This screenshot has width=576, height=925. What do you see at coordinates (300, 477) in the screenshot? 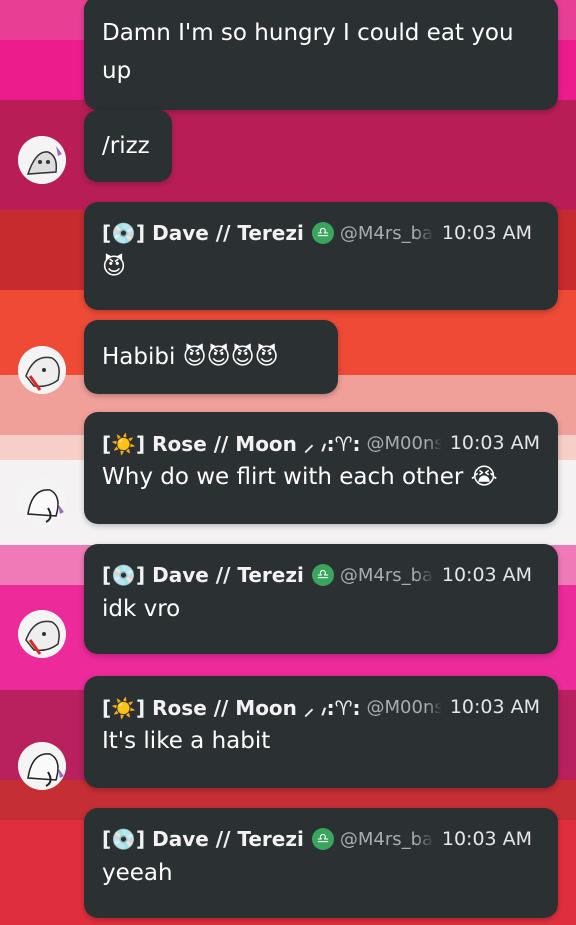
I see `message-text: Why do we flirt with each other 😭` at bounding box center [300, 477].